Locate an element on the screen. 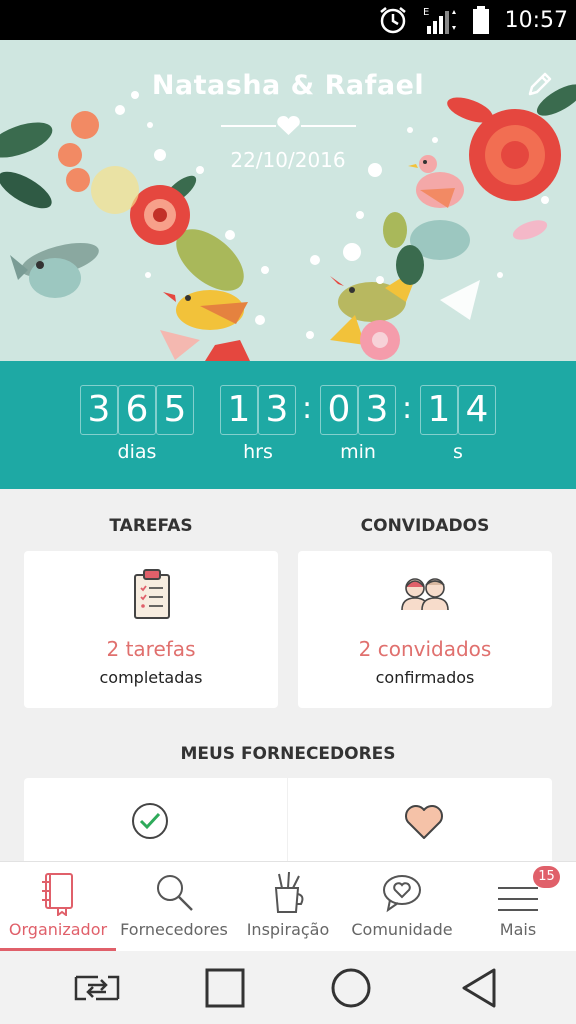 The height and width of the screenshot is (1024, 576). vendors-title: MEUS FORNECEDORES is located at coordinates (288, 754).